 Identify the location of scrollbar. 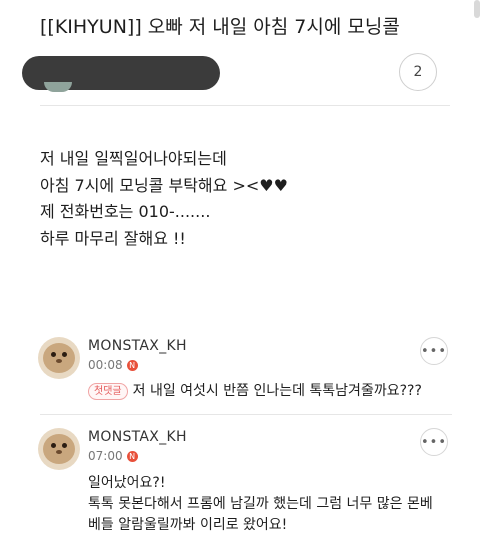
(477, 9).